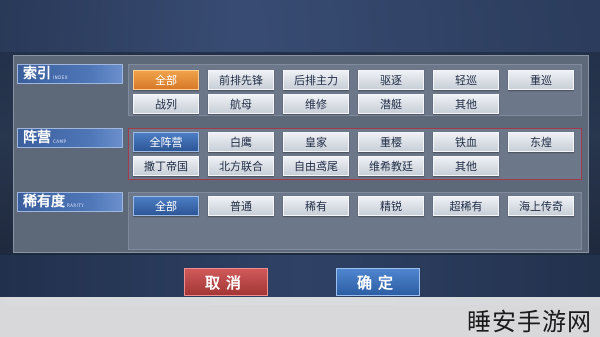  What do you see at coordinates (391, 142) in the screenshot?
I see `camp-option-sakura-empire: 重樱` at bounding box center [391, 142].